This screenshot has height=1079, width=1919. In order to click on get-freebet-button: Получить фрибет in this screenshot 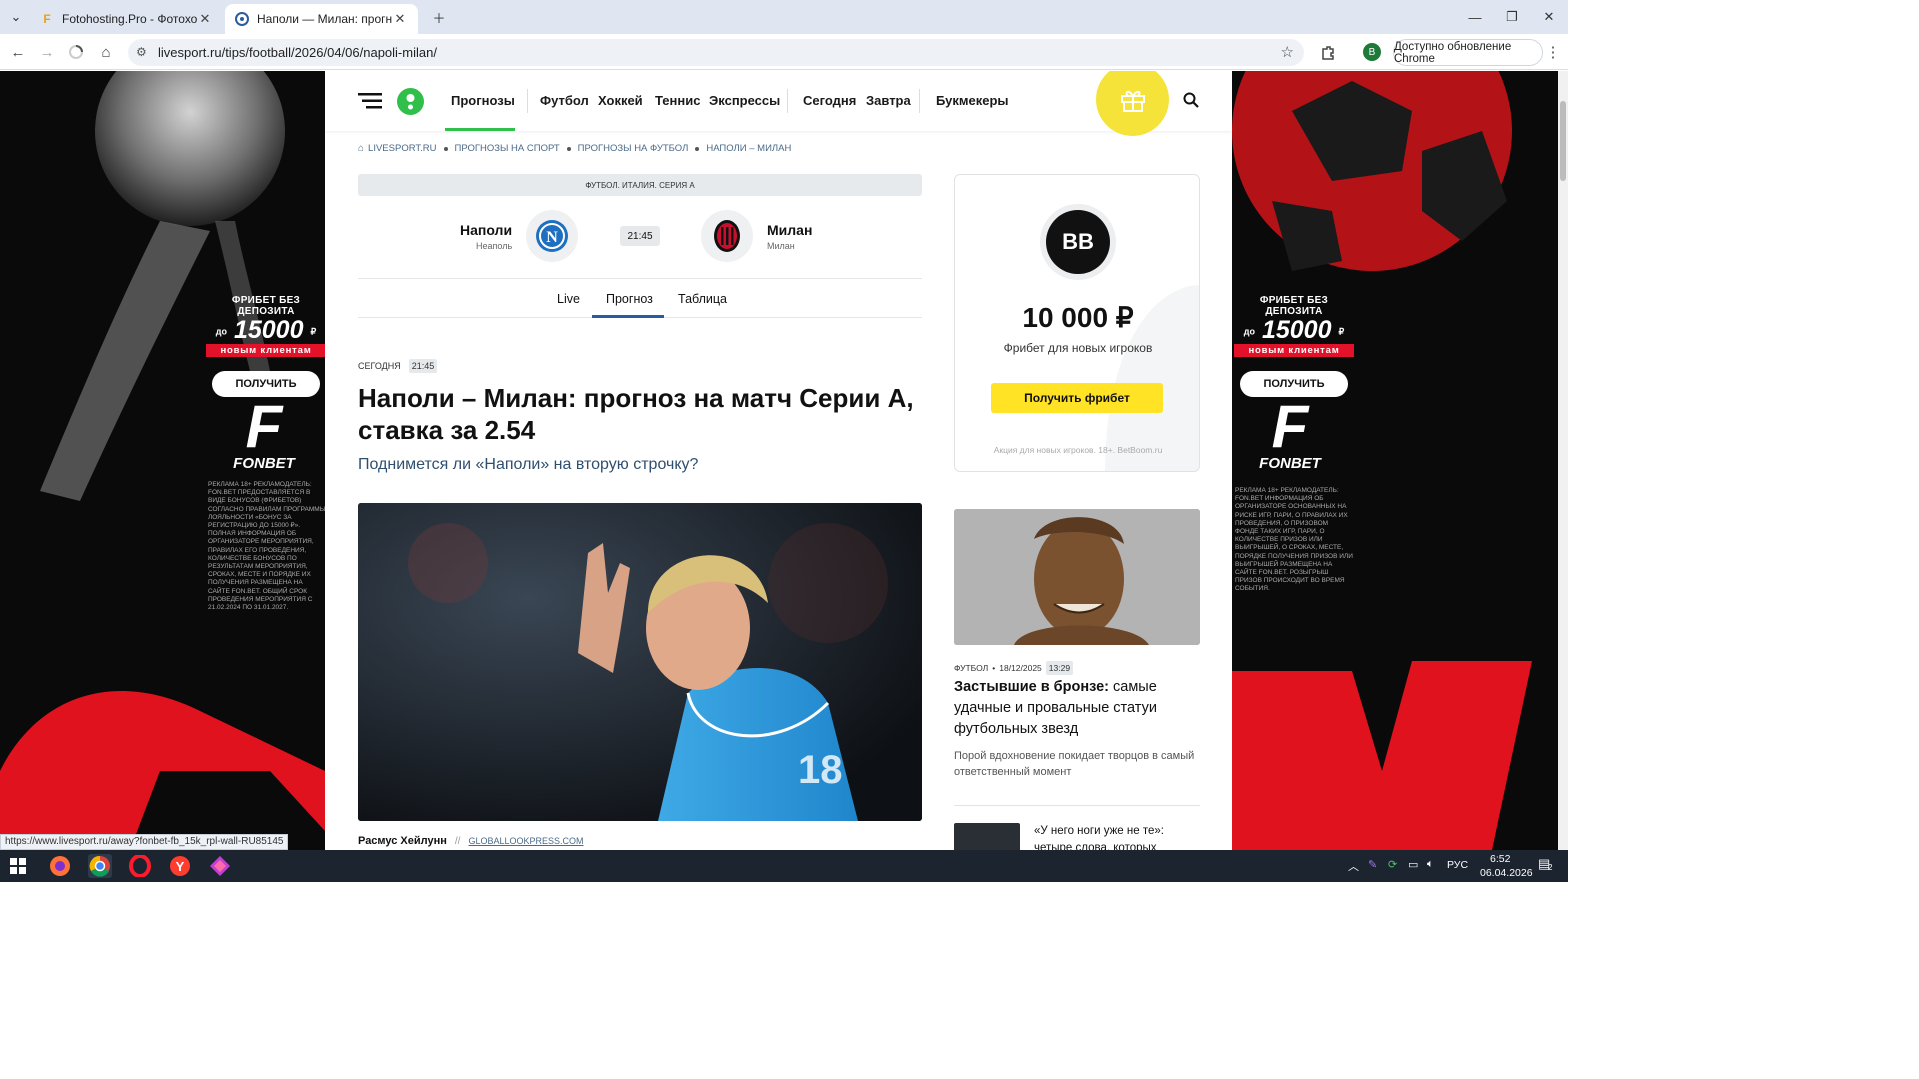, I will do `click(1077, 398)`.